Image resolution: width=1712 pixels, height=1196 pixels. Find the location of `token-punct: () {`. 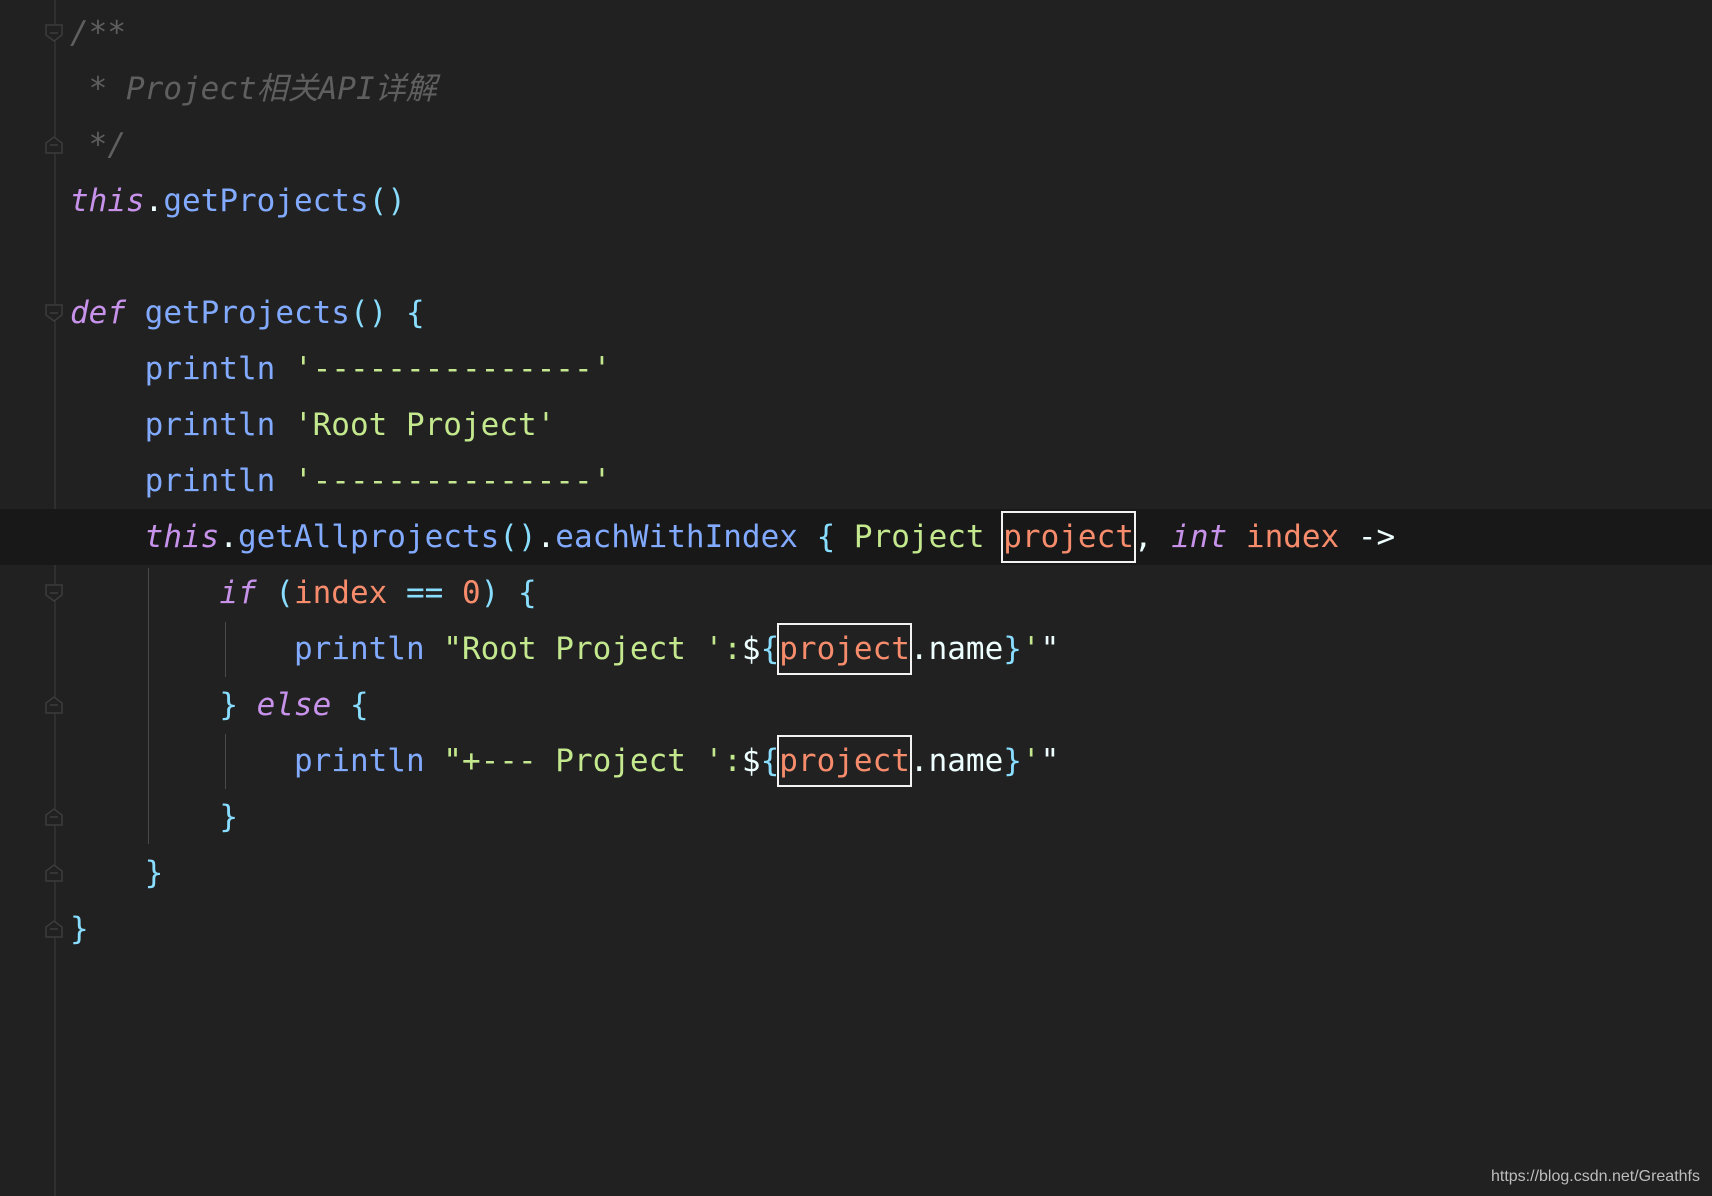

token-punct: () { is located at coordinates (387, 313).